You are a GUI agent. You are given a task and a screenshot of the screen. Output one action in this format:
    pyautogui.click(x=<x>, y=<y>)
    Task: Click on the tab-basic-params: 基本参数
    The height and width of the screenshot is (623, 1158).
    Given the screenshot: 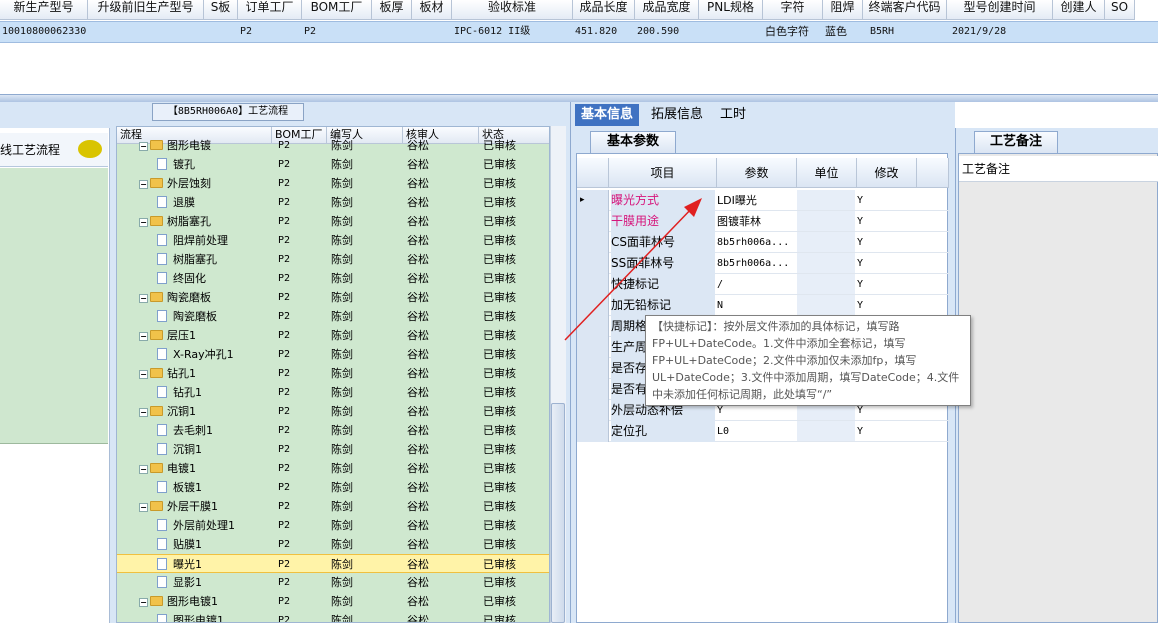 What is the action you would take?
    pyautogui.click(x=633, y=142)
    